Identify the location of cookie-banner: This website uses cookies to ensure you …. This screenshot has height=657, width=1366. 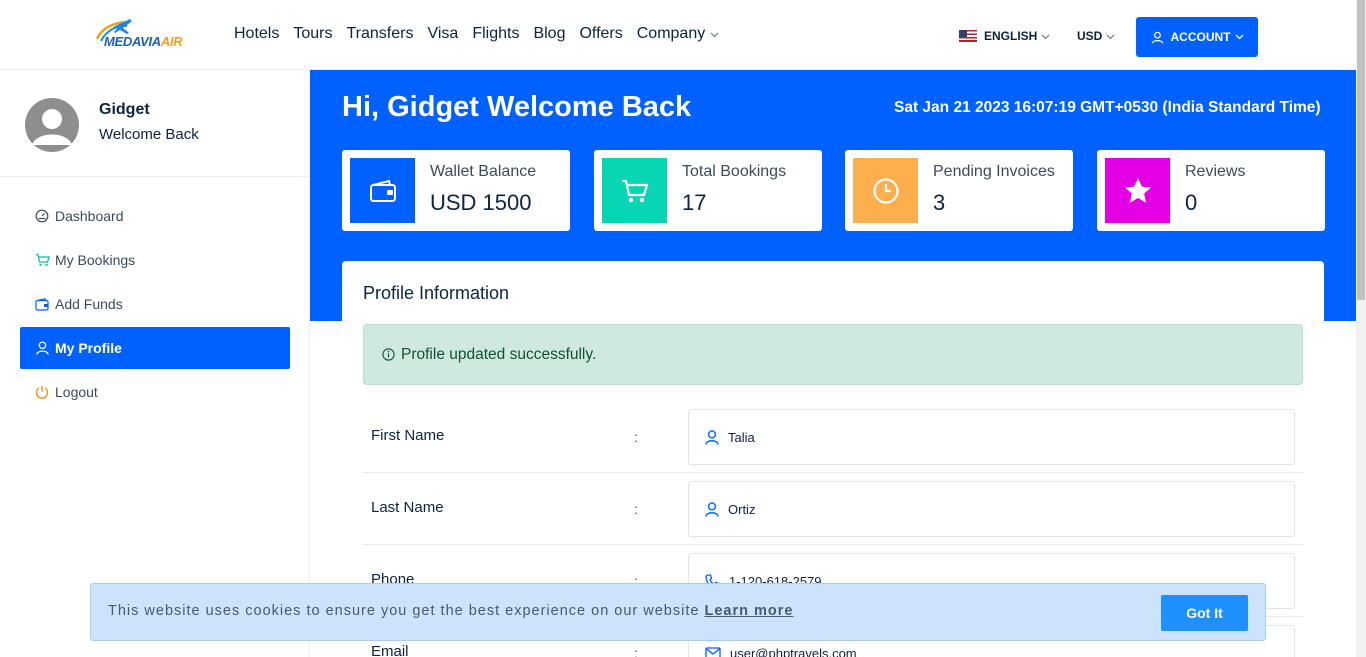
(678, 612).